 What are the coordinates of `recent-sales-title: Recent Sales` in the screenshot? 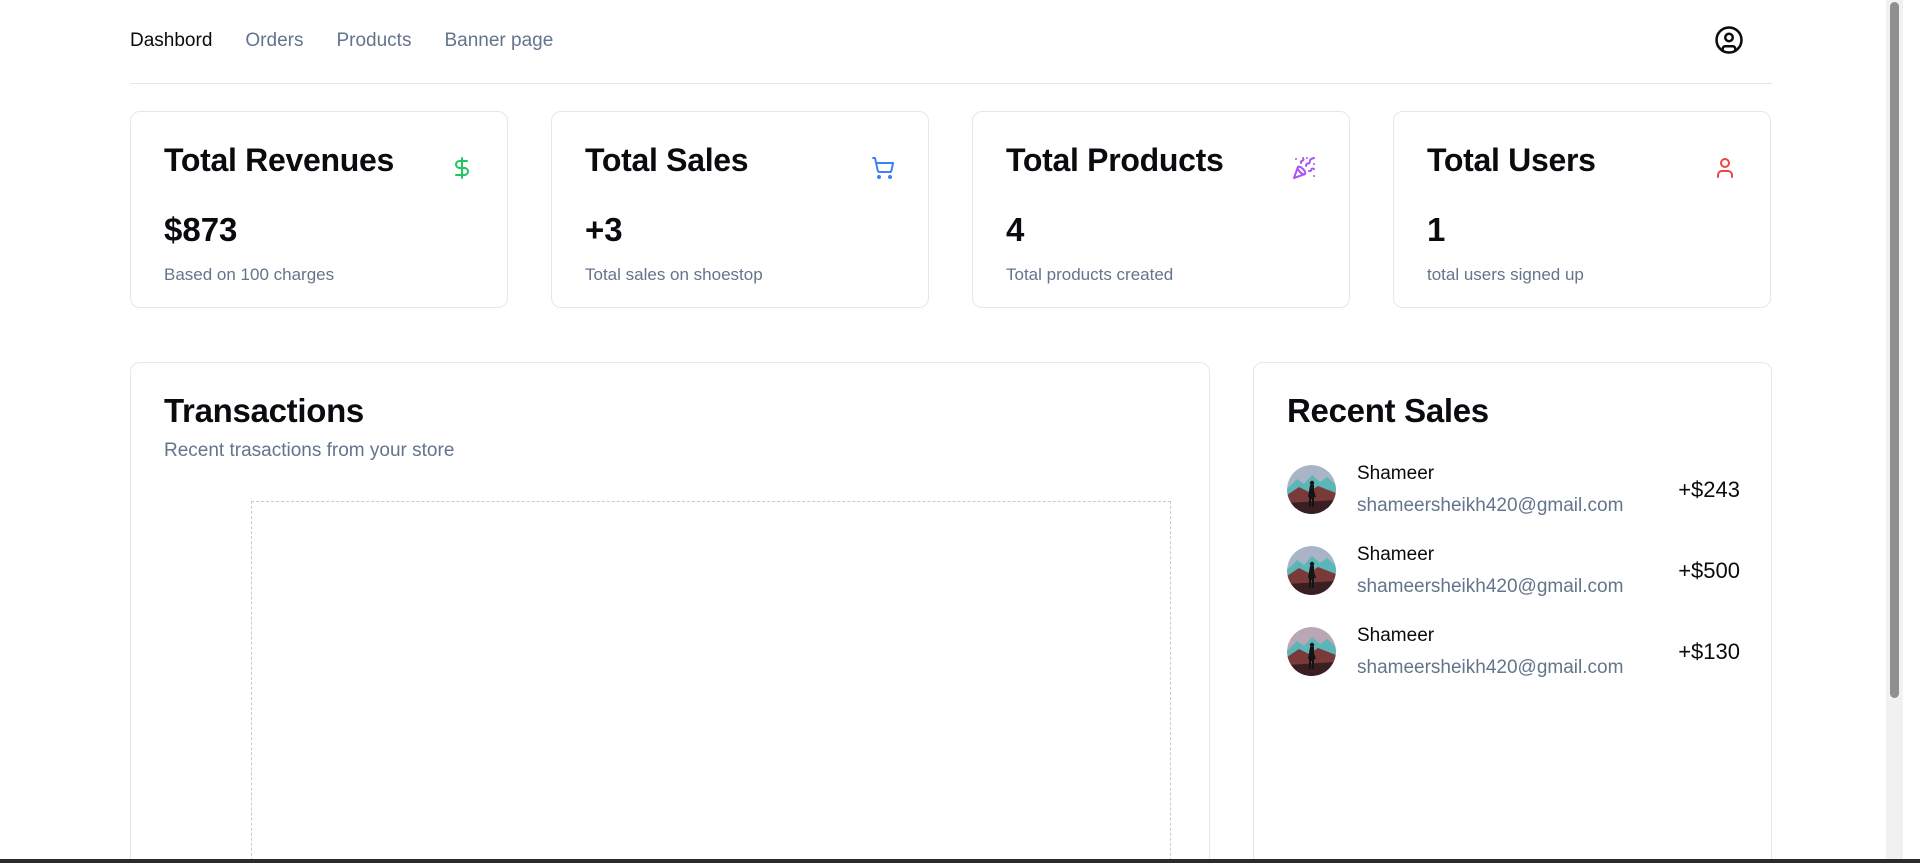 It's located at (1388, 410).